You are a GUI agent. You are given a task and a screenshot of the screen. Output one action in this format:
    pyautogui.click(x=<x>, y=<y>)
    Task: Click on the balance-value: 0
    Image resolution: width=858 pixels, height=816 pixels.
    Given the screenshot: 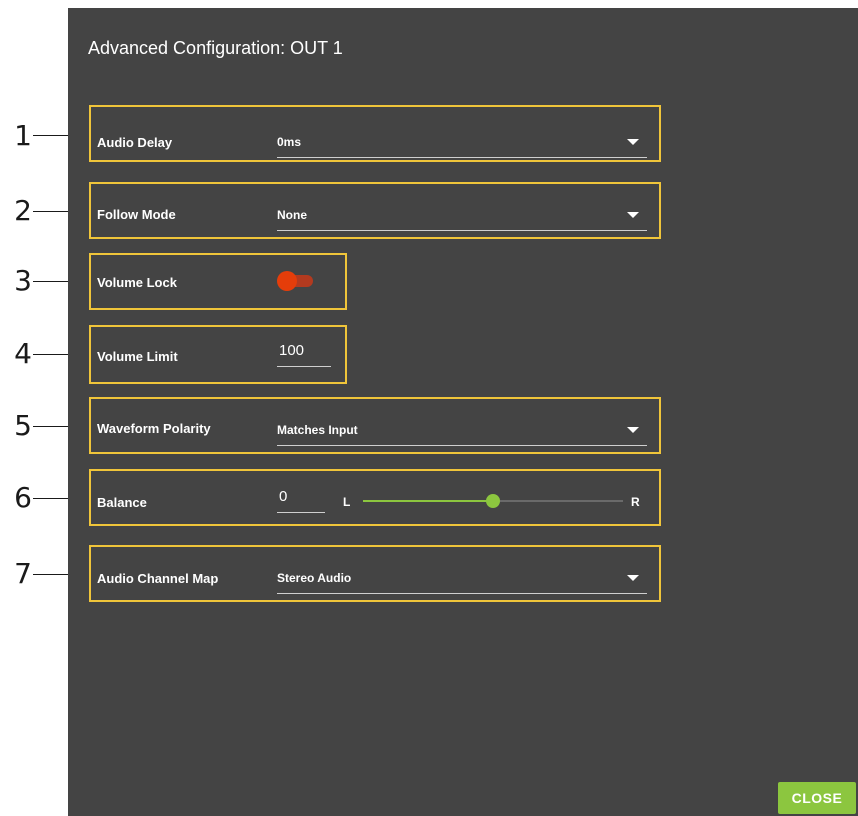 What is the action you would take?
    pyautogui.click(x=283, y=496)
    